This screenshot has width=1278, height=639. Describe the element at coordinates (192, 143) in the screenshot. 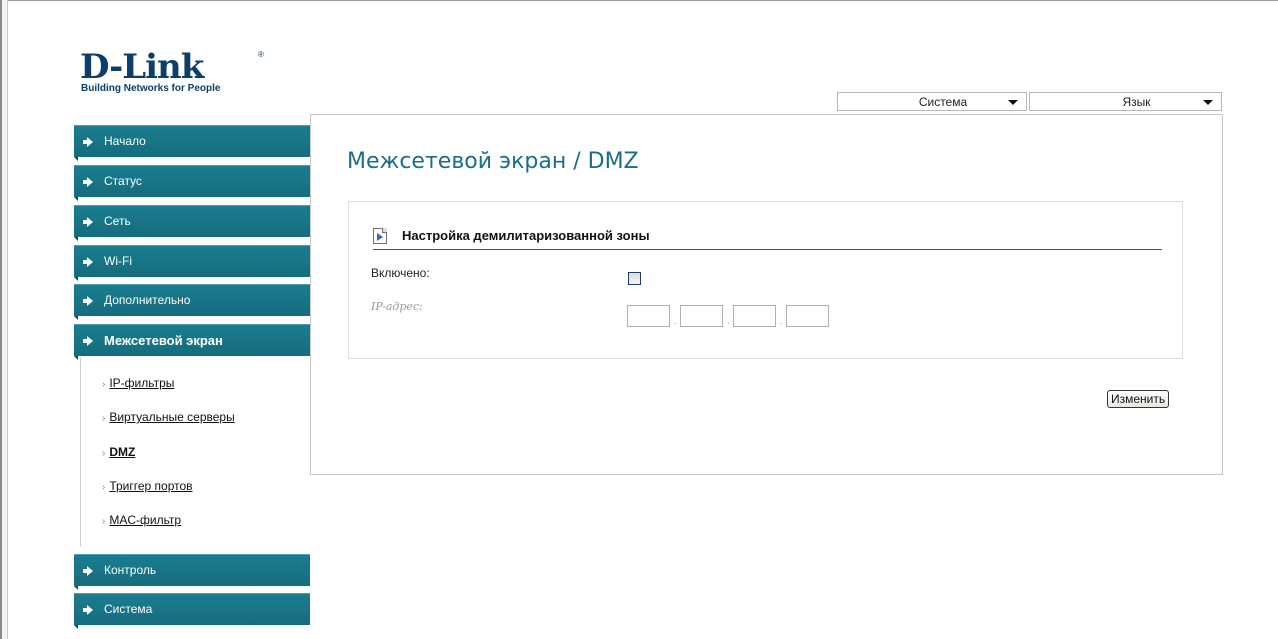

I see `sidebar-item-start: Начало` at that location.